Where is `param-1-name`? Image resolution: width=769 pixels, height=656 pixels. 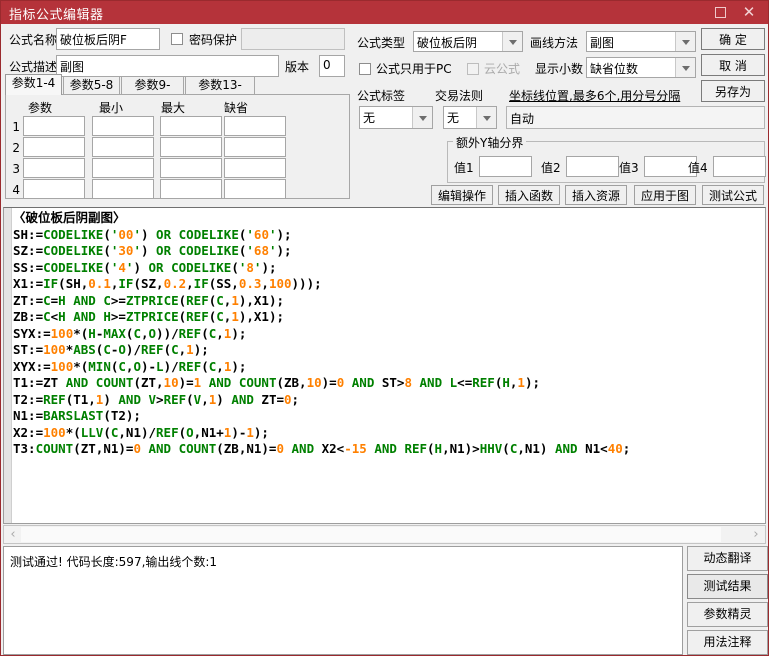 param-1-name is located at coordinates (54, 126).